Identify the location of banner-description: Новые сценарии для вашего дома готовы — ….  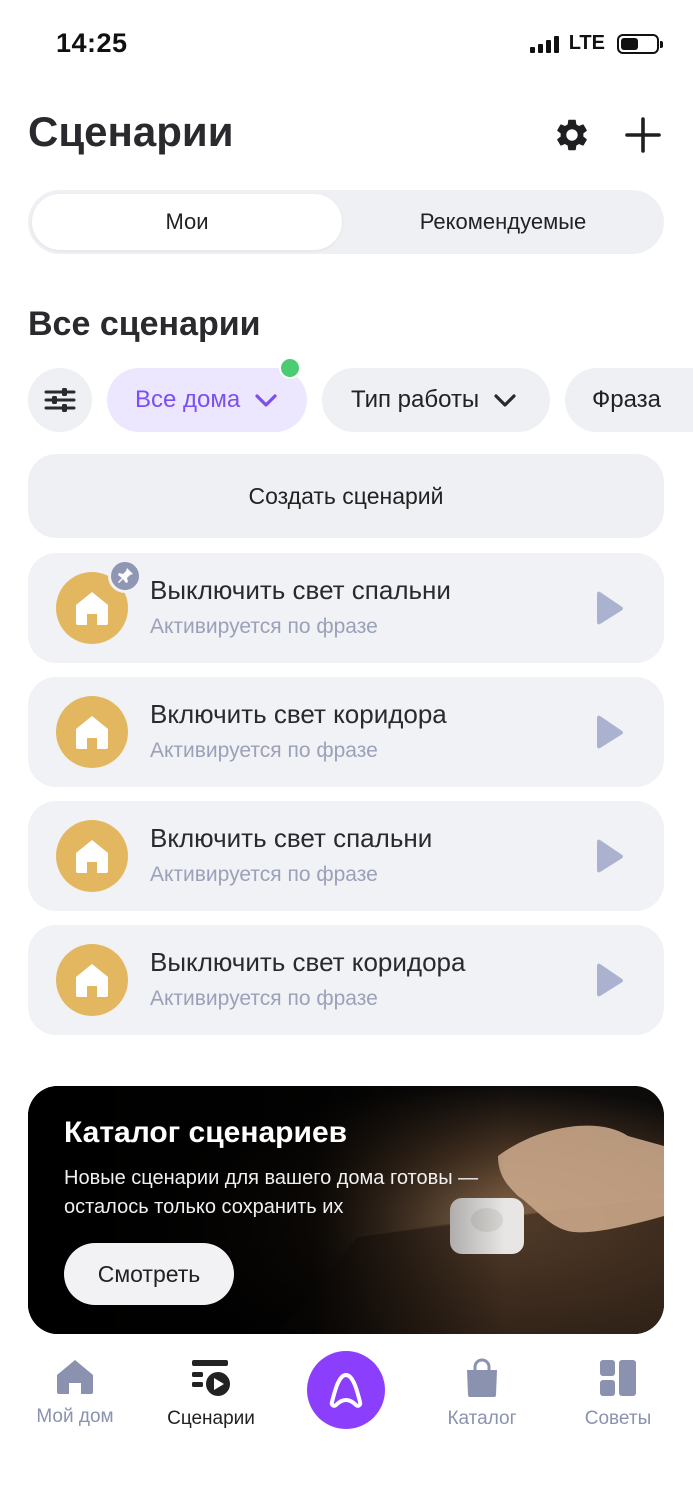
(271, 1192).